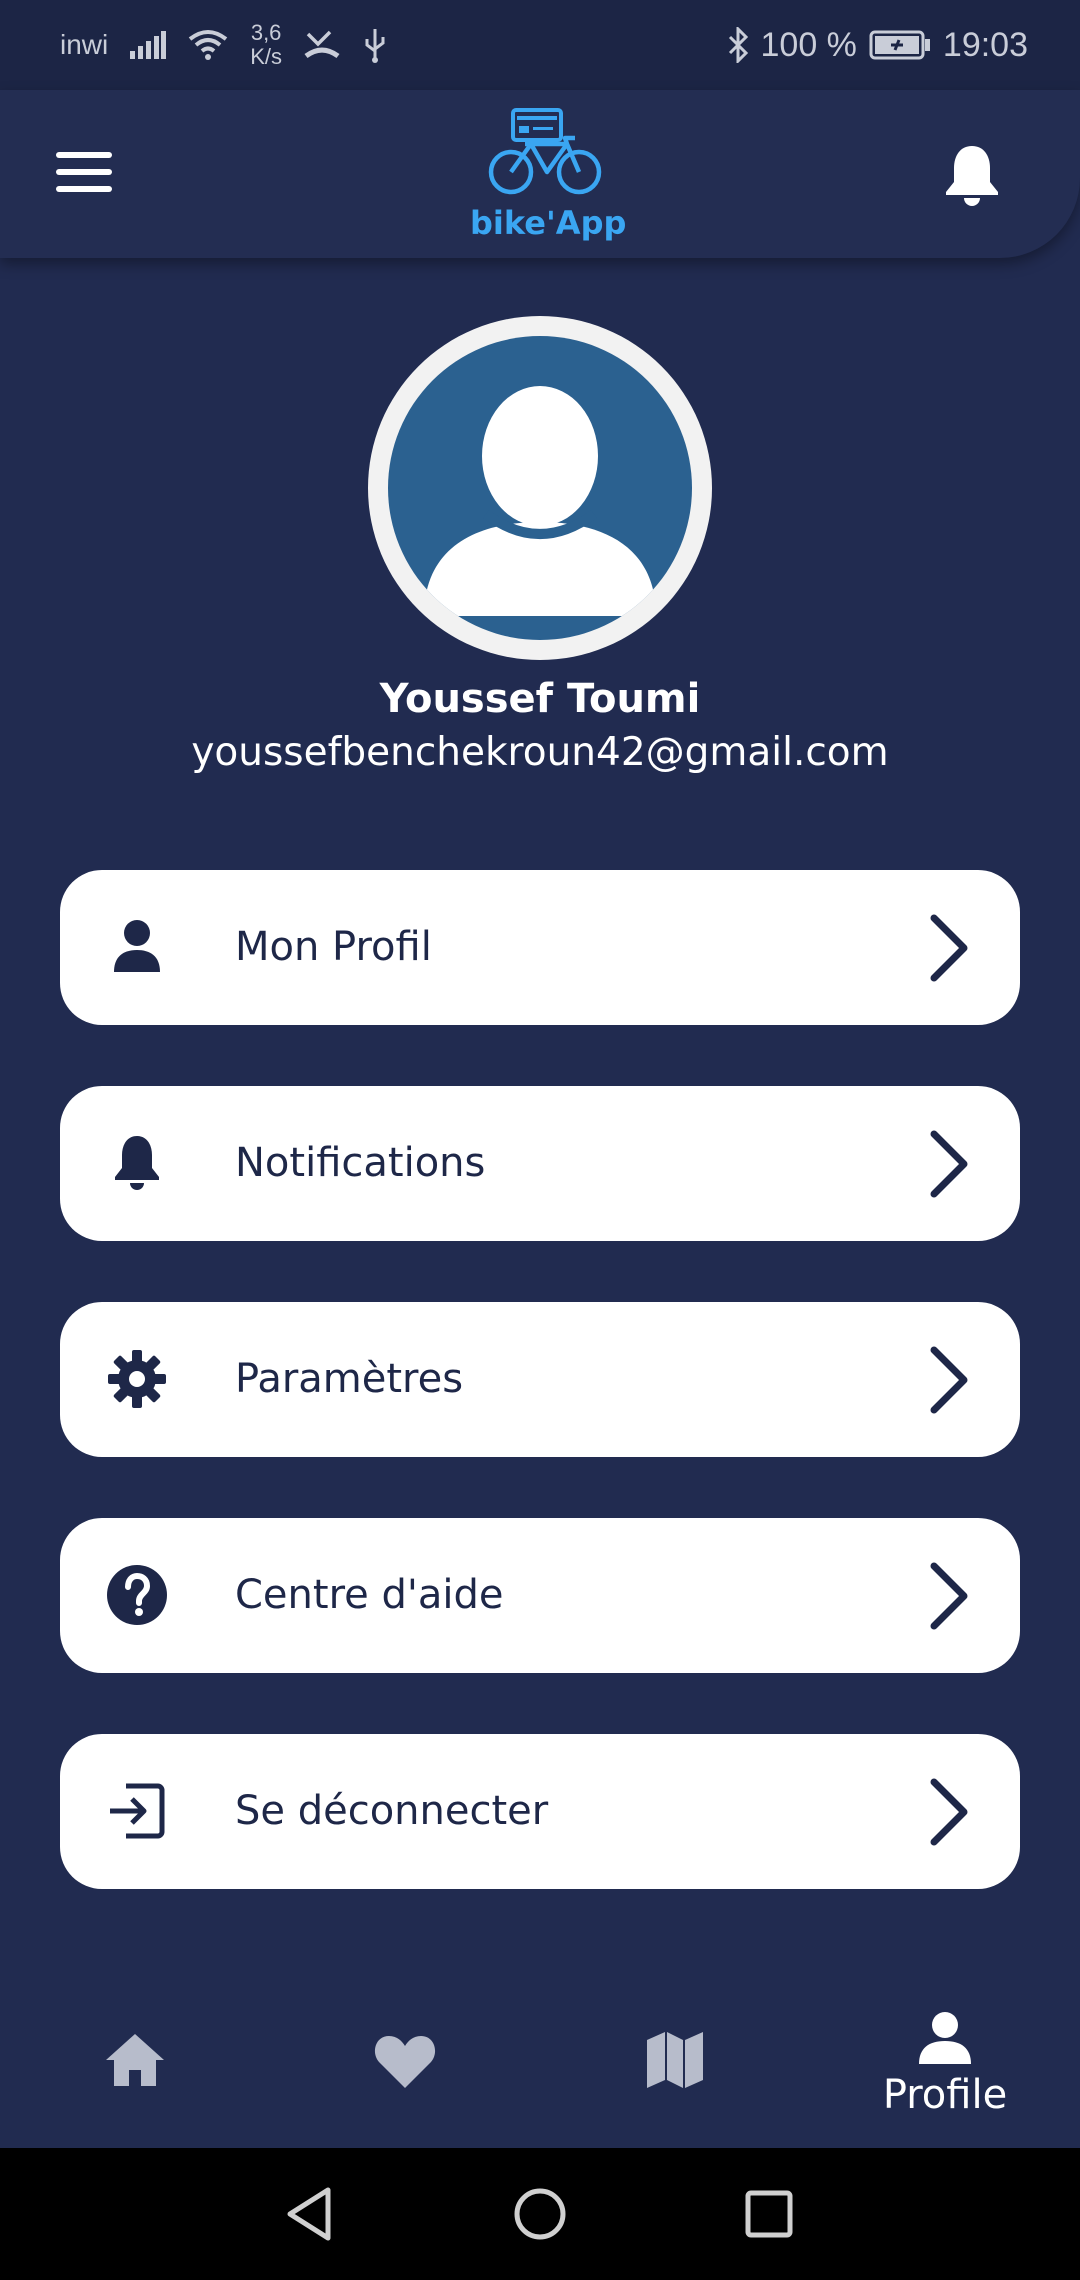 The height and width of the screenshot is (2280, 1080). Describe the element at coordinates (375, 46) in the screenshot. I see `usb-icon` at that location.